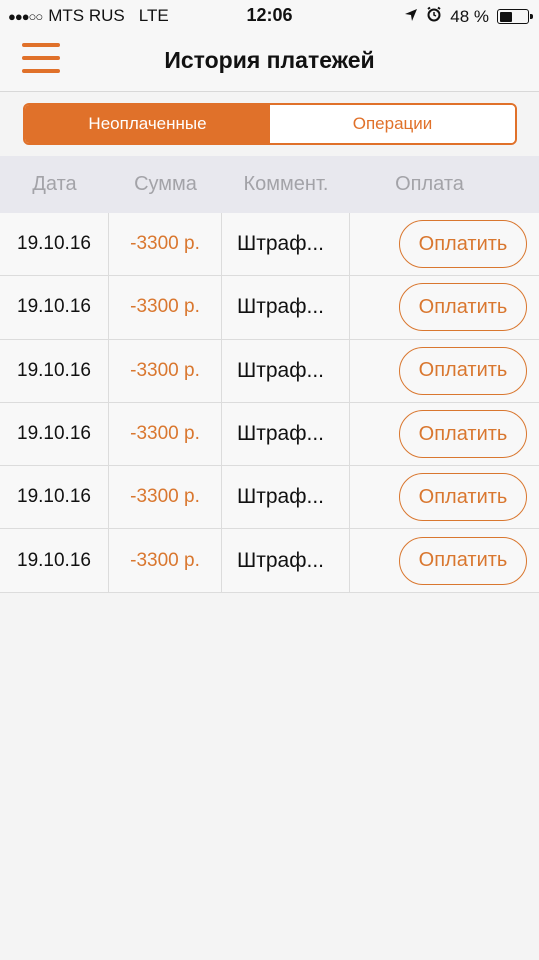  I want to click on page-title: История платежей, so click(269, 60).